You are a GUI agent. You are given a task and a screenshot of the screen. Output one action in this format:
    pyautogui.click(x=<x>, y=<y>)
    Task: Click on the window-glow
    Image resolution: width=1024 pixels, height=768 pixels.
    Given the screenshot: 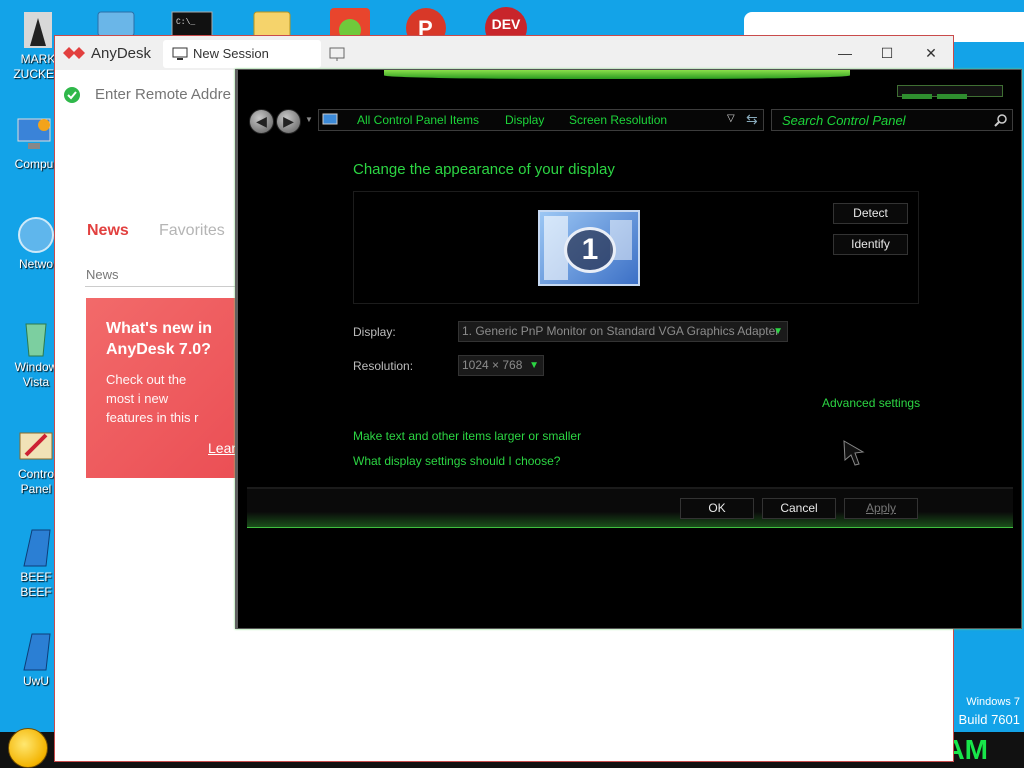 What is the action you would take?
    pyautogui.click(x=617, y=74)
    